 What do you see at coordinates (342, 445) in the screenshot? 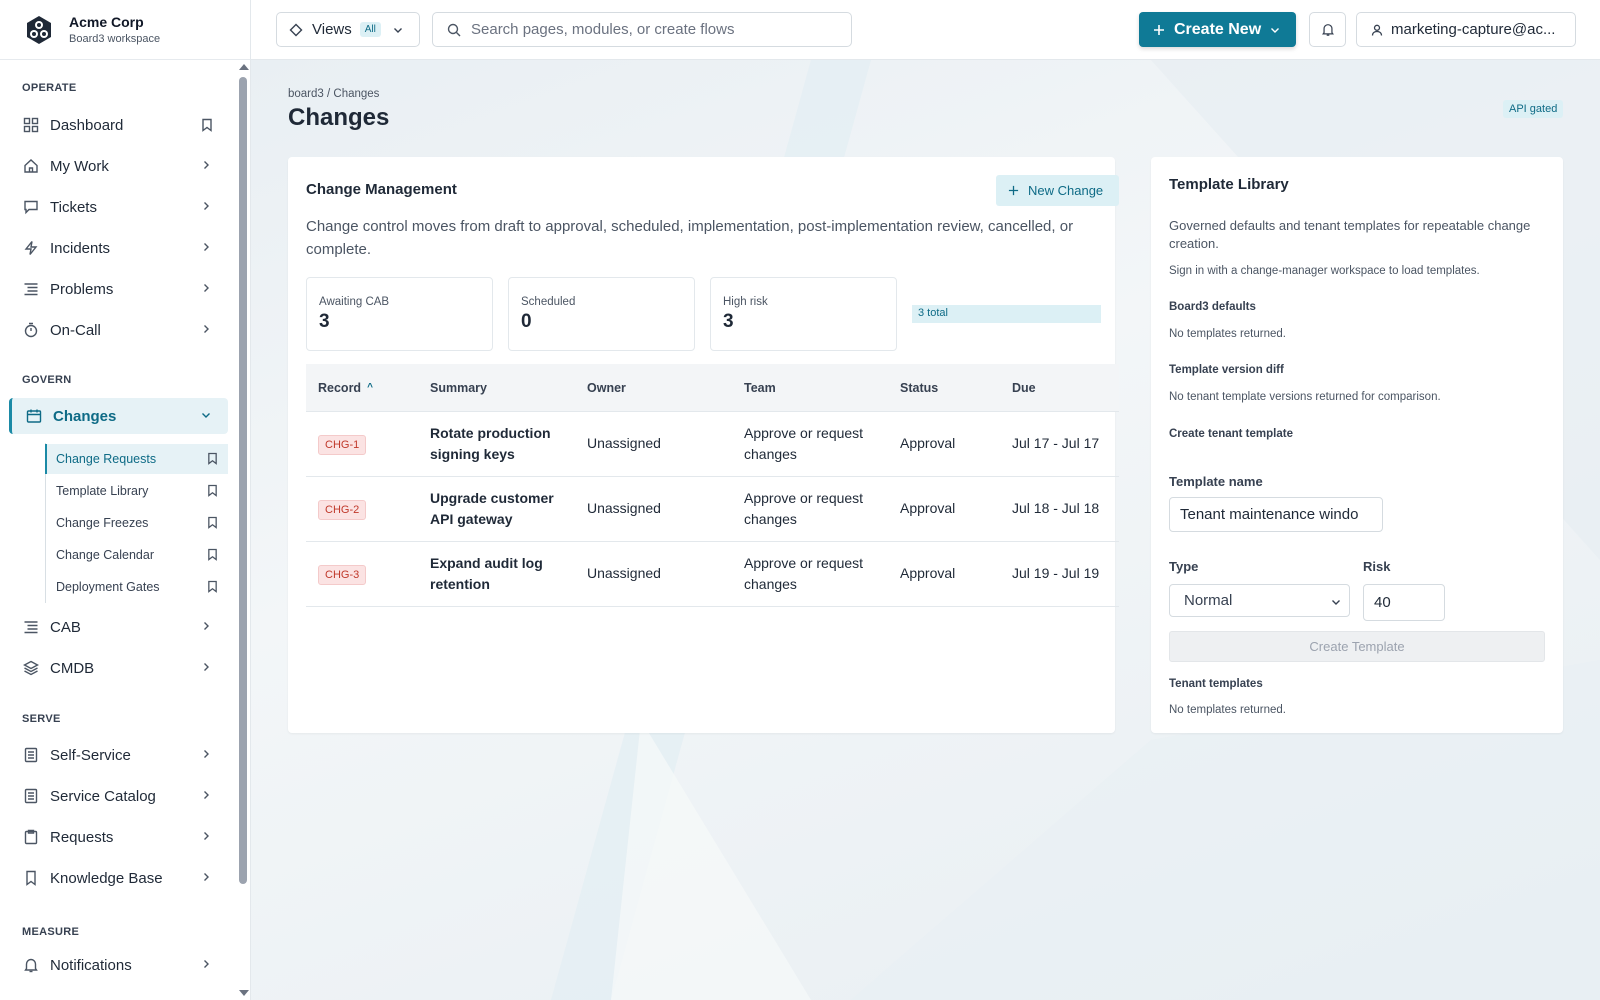
I see `record-badge: CHG-1` at bounding box center [342, 445].